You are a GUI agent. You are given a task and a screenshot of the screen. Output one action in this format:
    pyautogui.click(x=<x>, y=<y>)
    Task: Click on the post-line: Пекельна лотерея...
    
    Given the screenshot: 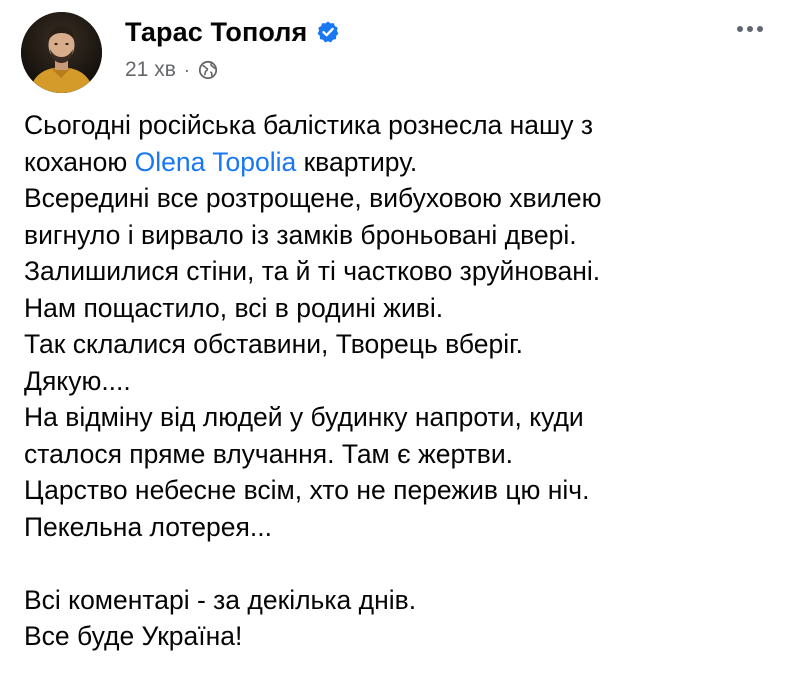 What is the action you would take?
    pyautogui.click(x=148, y=526)
    